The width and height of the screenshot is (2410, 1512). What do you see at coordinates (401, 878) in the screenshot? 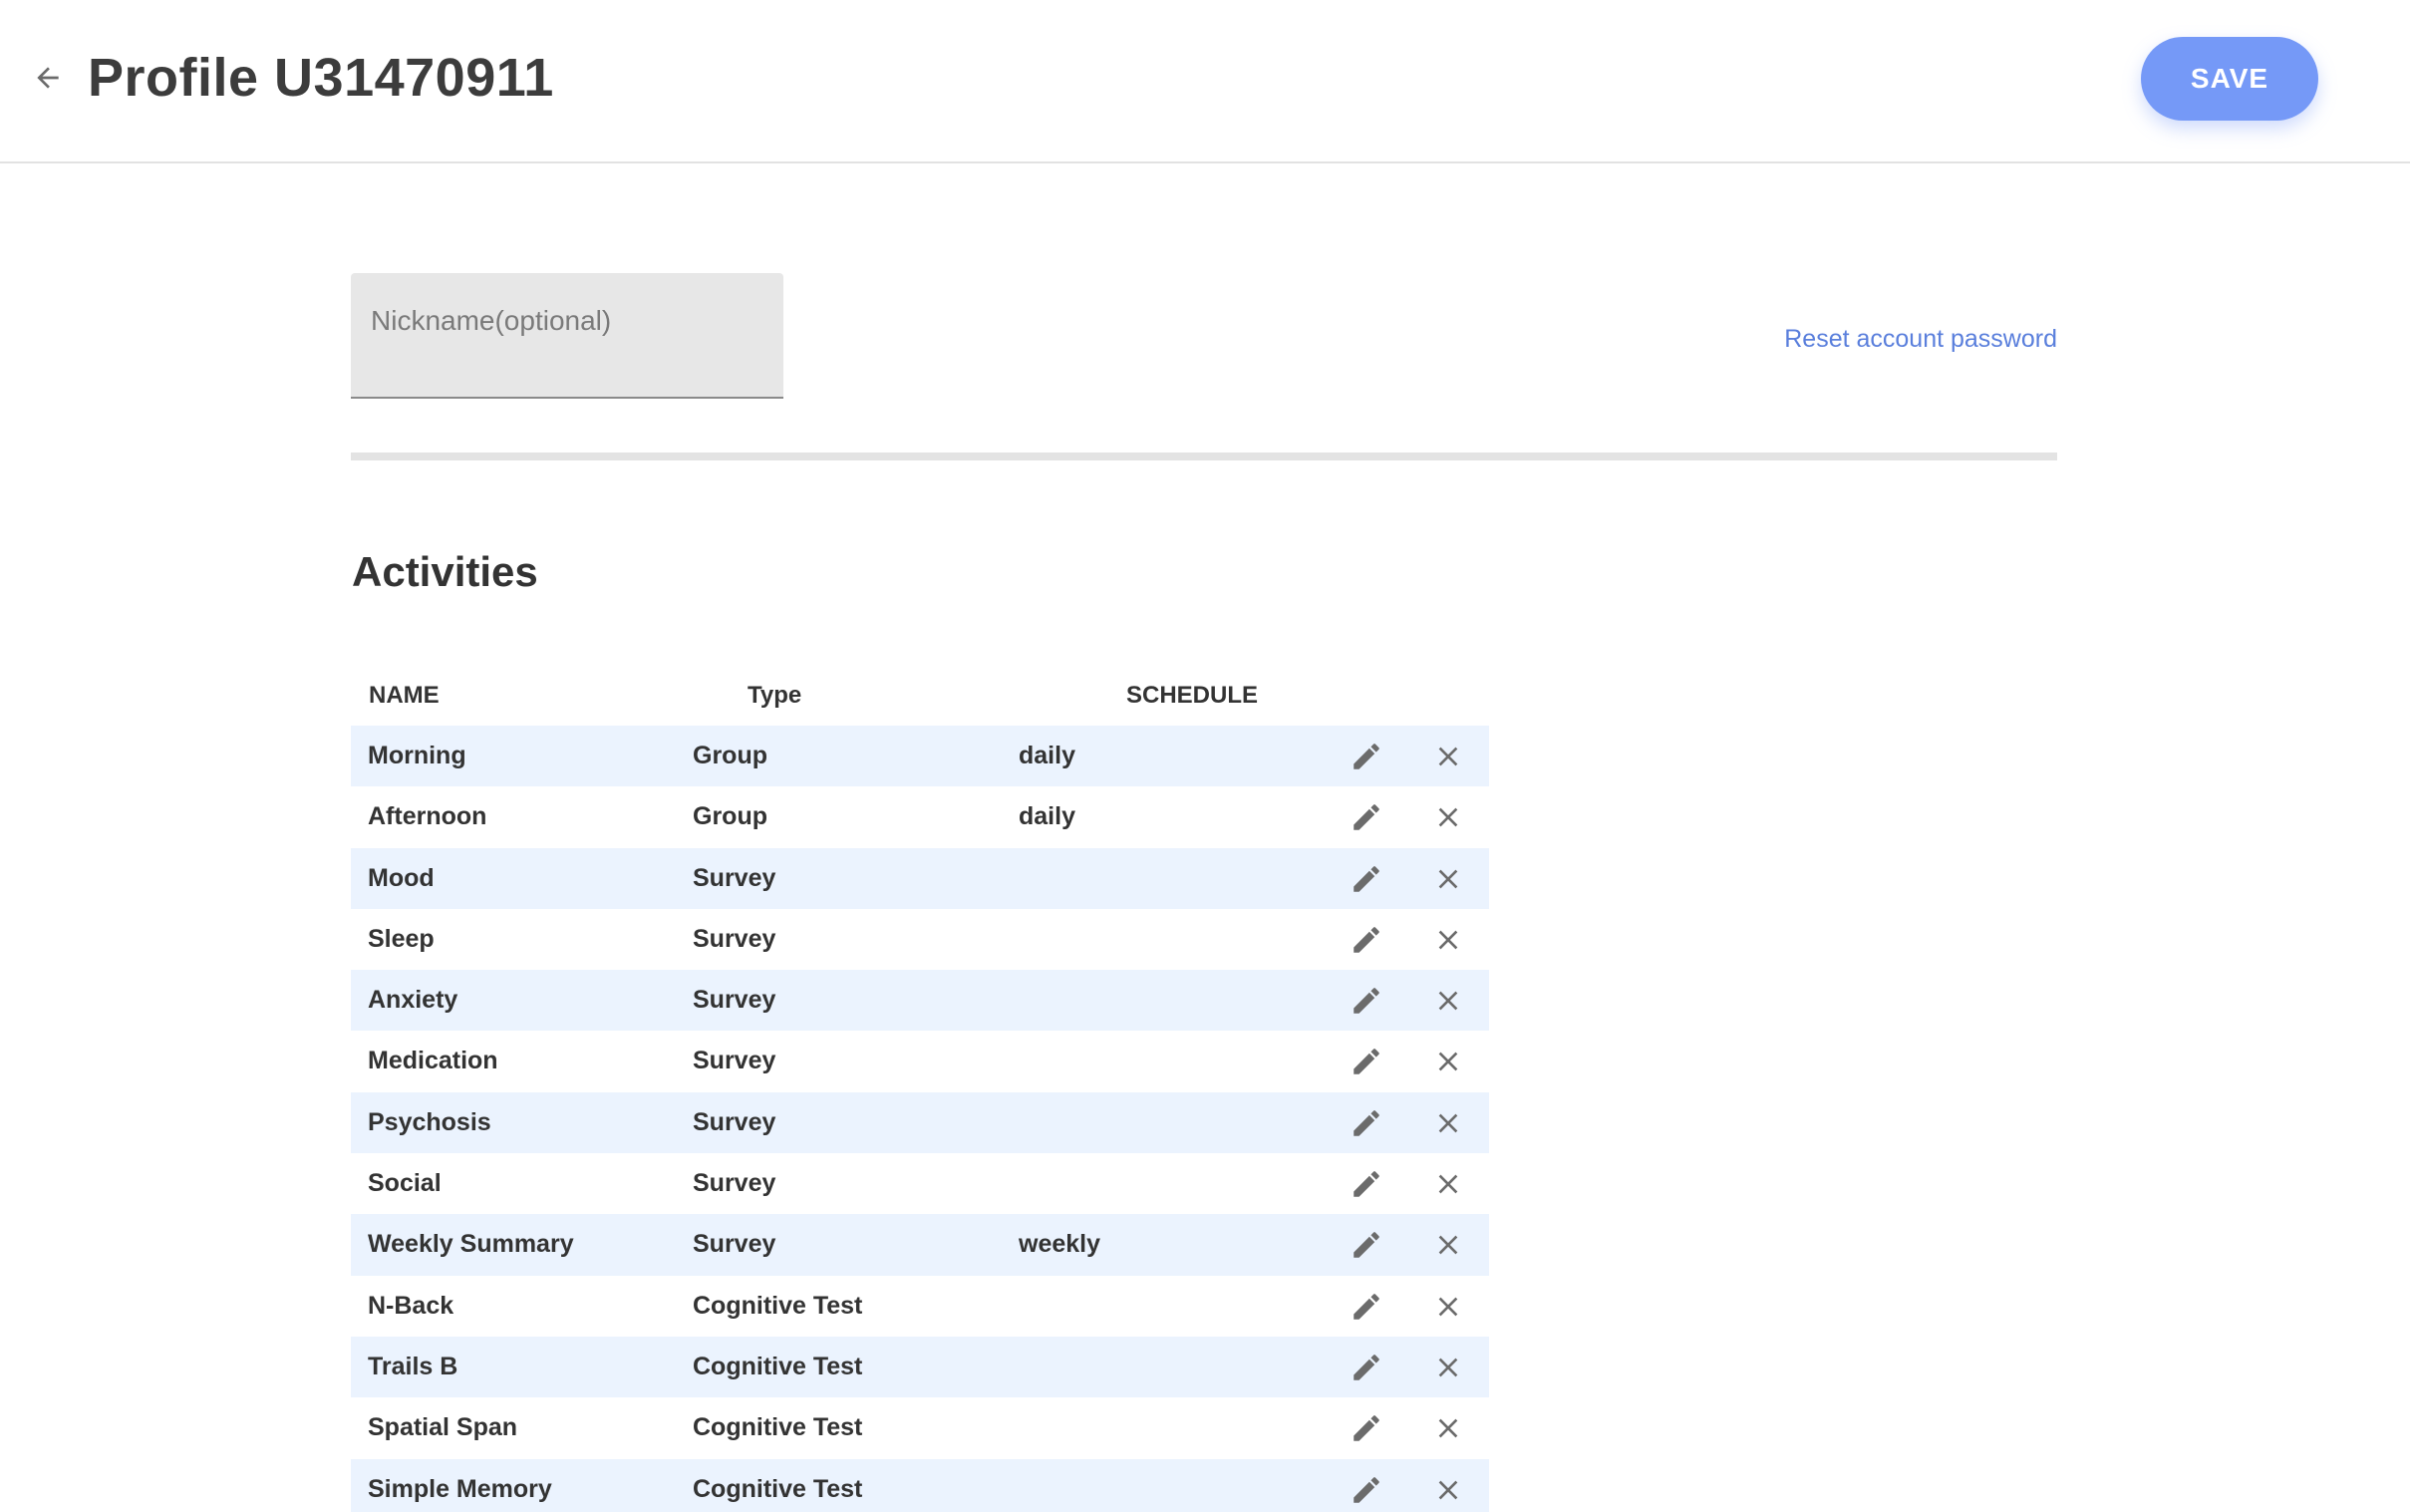
I see `activity-name: Mood` at bounding box center [401, 878].